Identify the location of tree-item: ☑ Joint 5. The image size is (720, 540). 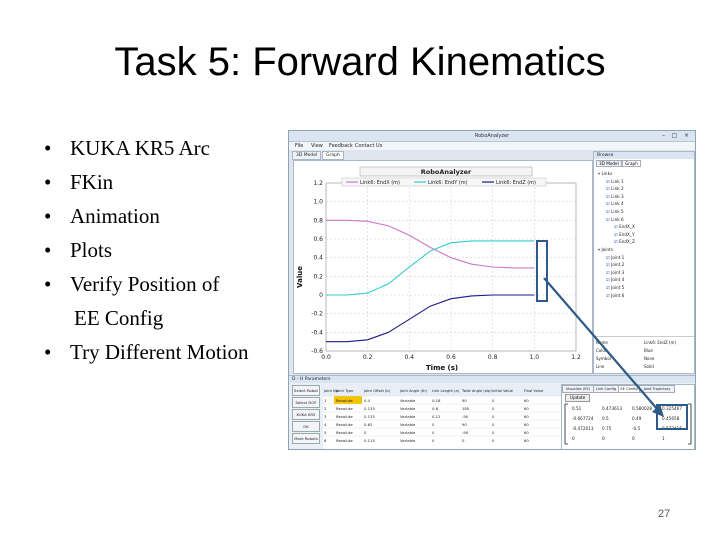
(645, 288).